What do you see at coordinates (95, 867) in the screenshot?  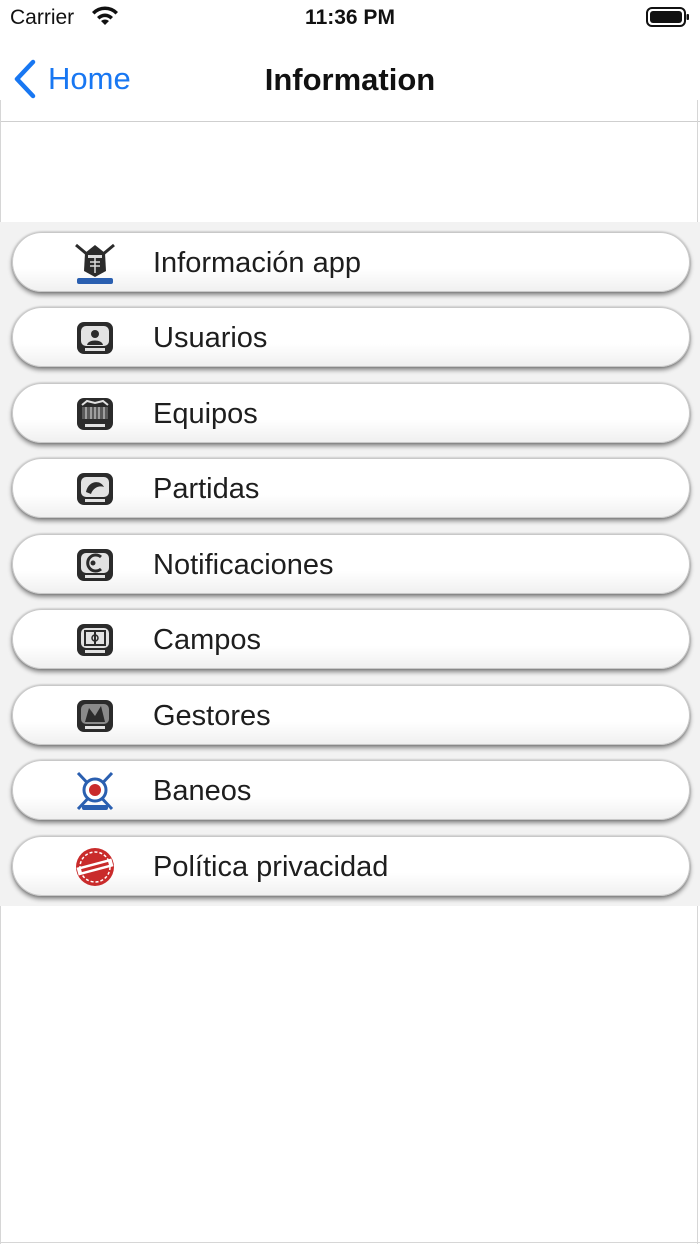 I see `privacy-stamp-icon` at bounding box center [95, 867].